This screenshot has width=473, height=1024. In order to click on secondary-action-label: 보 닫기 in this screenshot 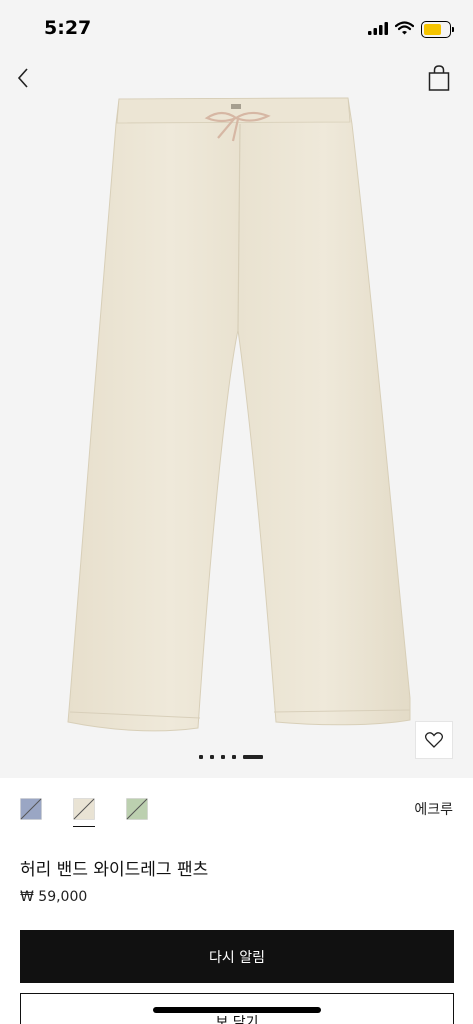, I will do `click(237, 1019)`.